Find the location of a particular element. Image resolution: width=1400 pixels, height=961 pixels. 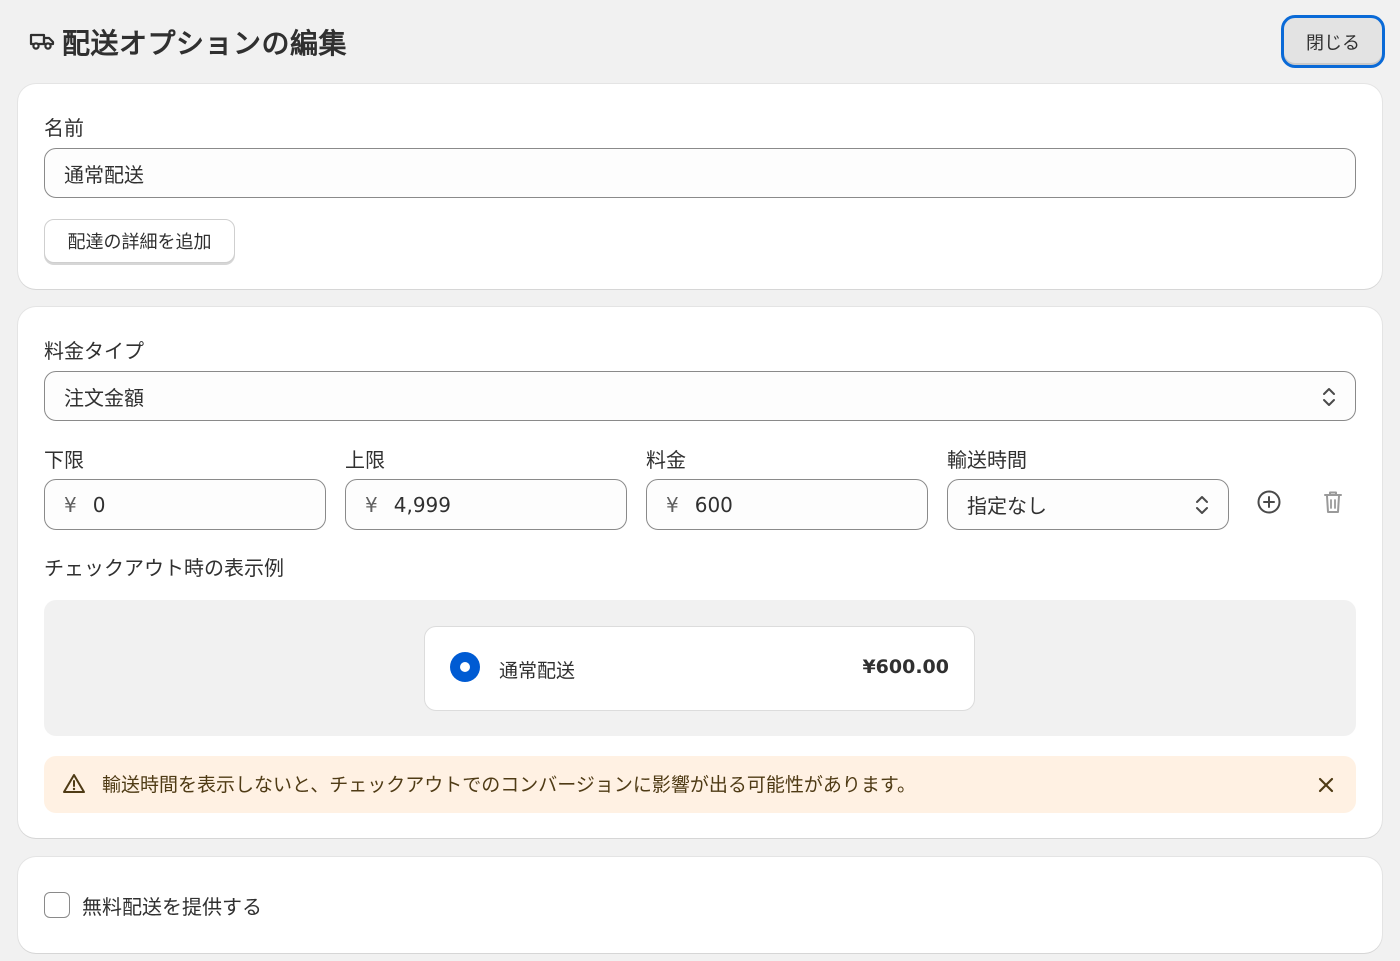

title-wrap: 配送オプションの編集 is located at coordinates (187, 42).